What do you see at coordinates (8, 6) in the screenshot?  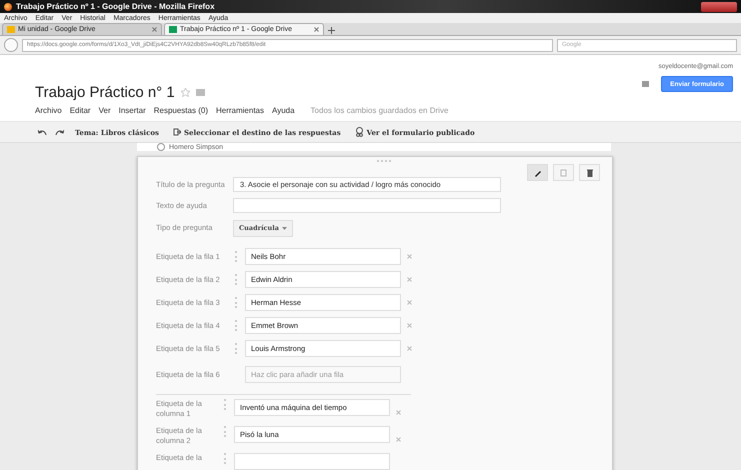 I see `browser-icon` at bounding box center [8, 6].